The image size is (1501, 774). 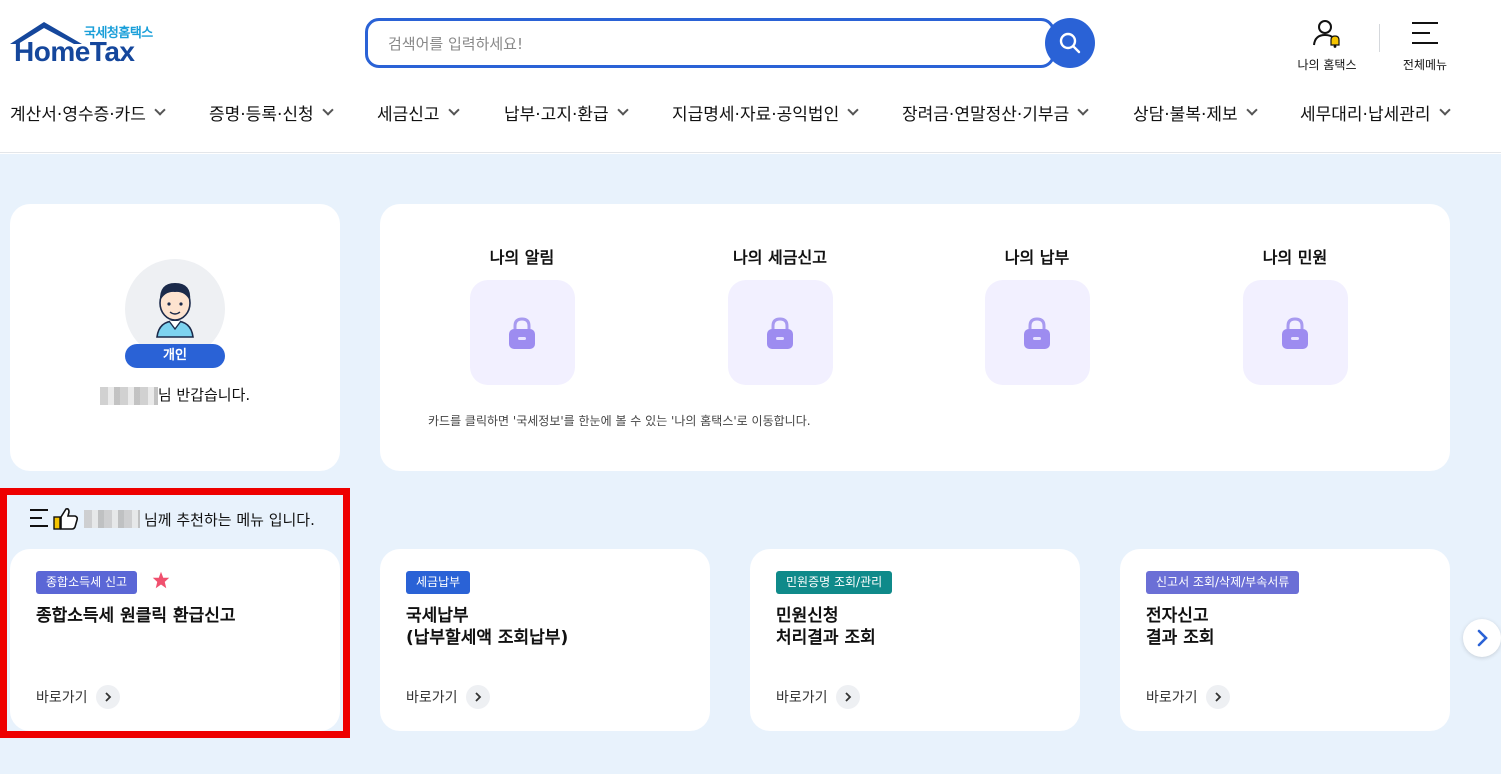 I want to click on highlight-box, so click(x=175, y=613).